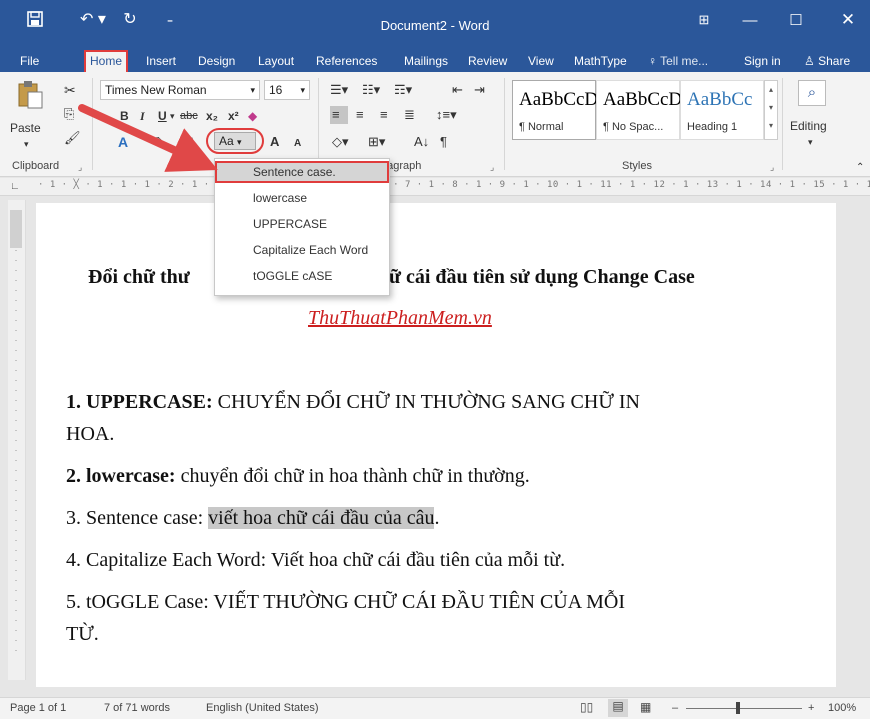 Image resolution: width=870 pixels, height=719 pixels. What do you see at coordinates (70, 90) in the screenshot?
I see `cut-icon: ✂` at bounding box center [70, 90].